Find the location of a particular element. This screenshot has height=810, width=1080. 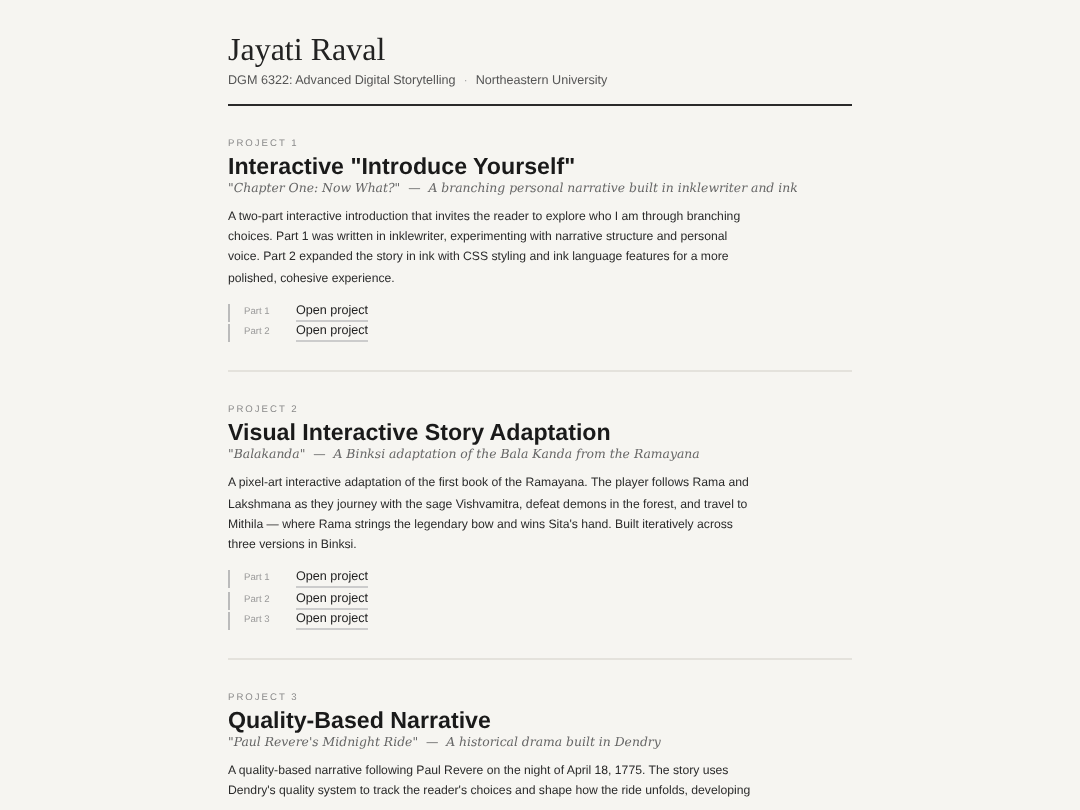

project-title: Visual Interactive Story Adaptation is located at coordinates (420, 433).